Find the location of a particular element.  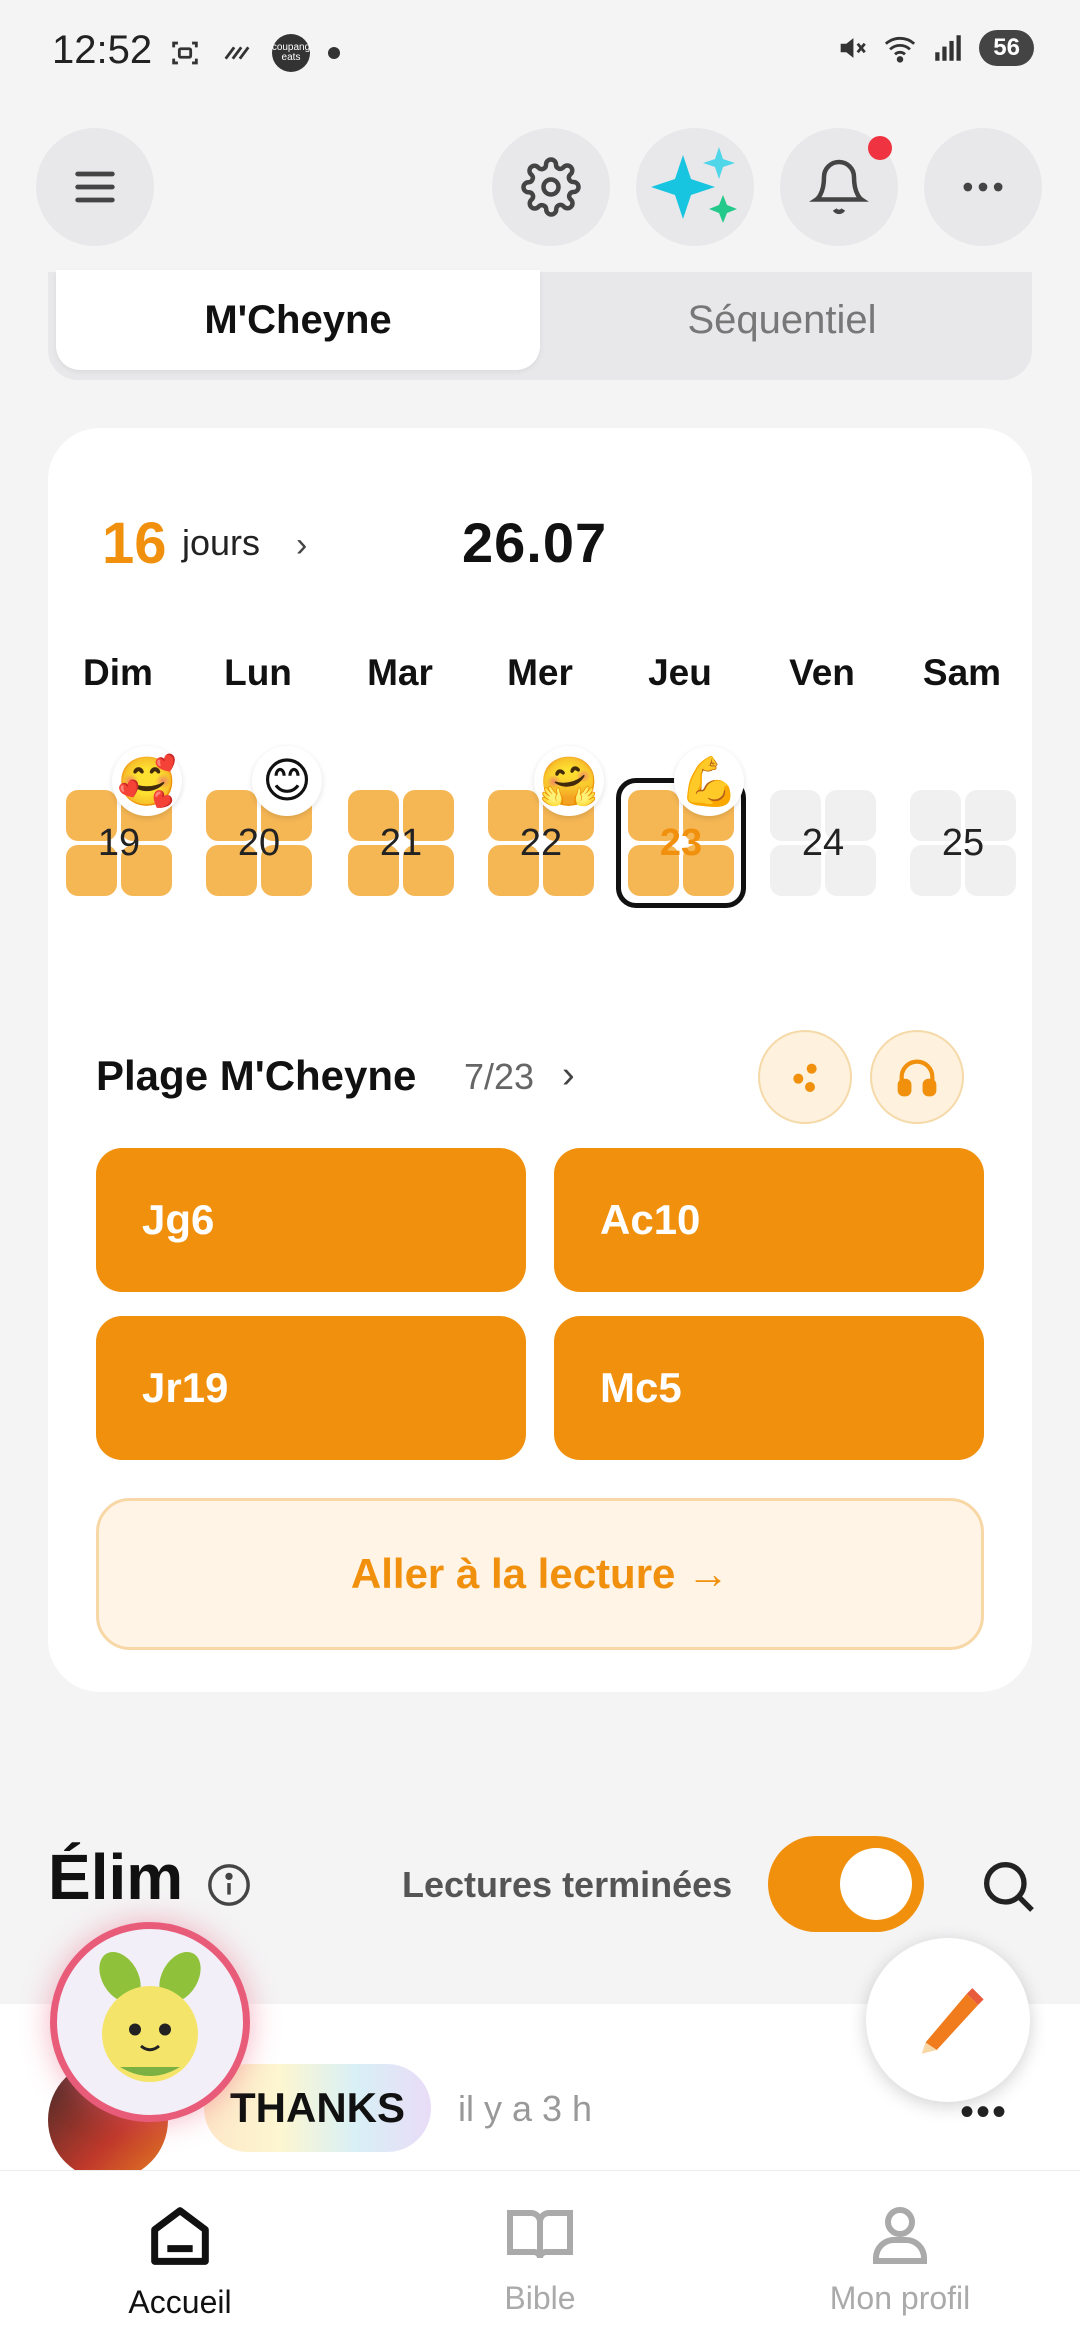

weekday-label: Jeu is located at coordinates (680, 672).